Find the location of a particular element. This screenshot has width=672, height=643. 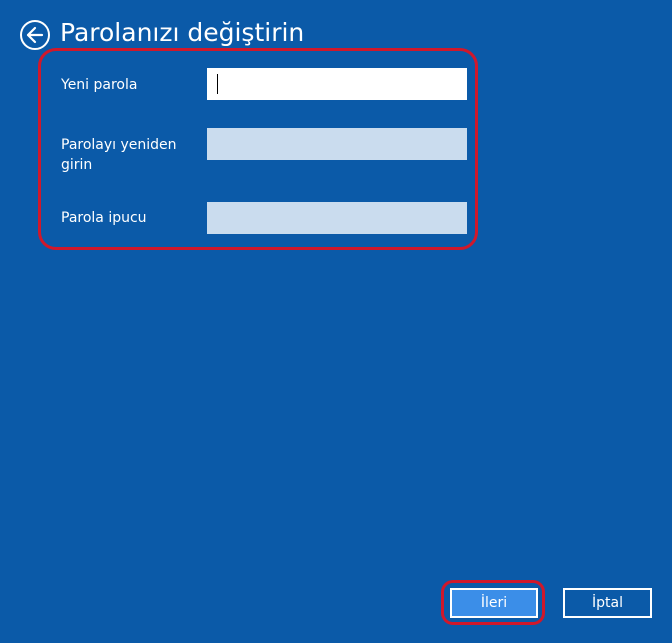

password-hint-label: Parola ipucu is located at coordinates (104, 218).